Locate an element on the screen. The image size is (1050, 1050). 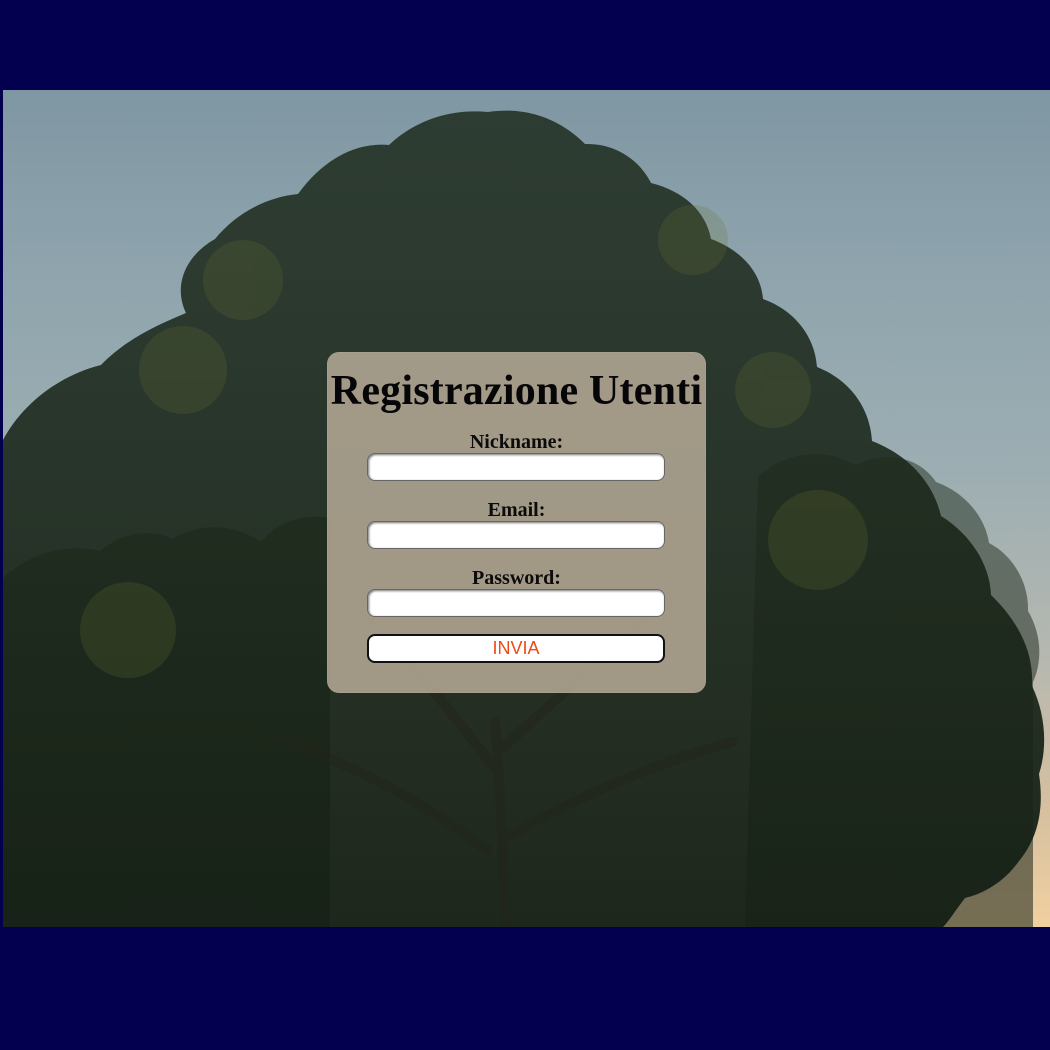
password-label: Password: is located at coordinates (516, 578).